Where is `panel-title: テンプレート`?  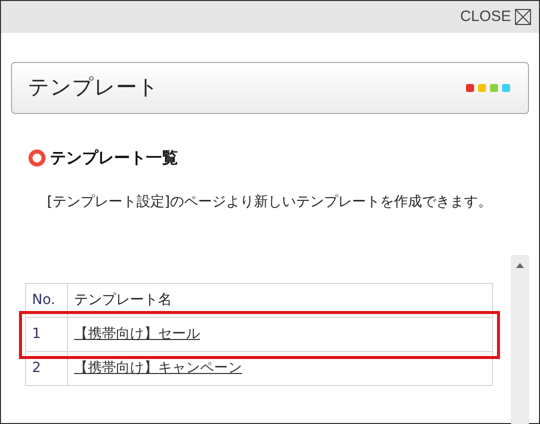
panel-title: テンプレート is located at coordinates (93, 88).